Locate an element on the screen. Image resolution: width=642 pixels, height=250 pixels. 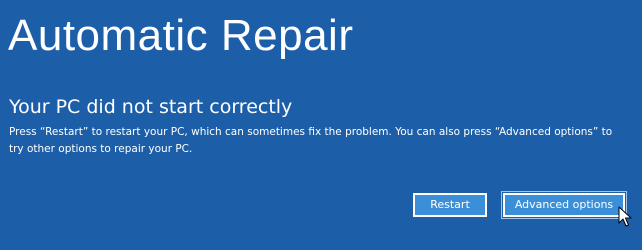
advanced-options-button: Advanced options is located at coordinates (564, 205).